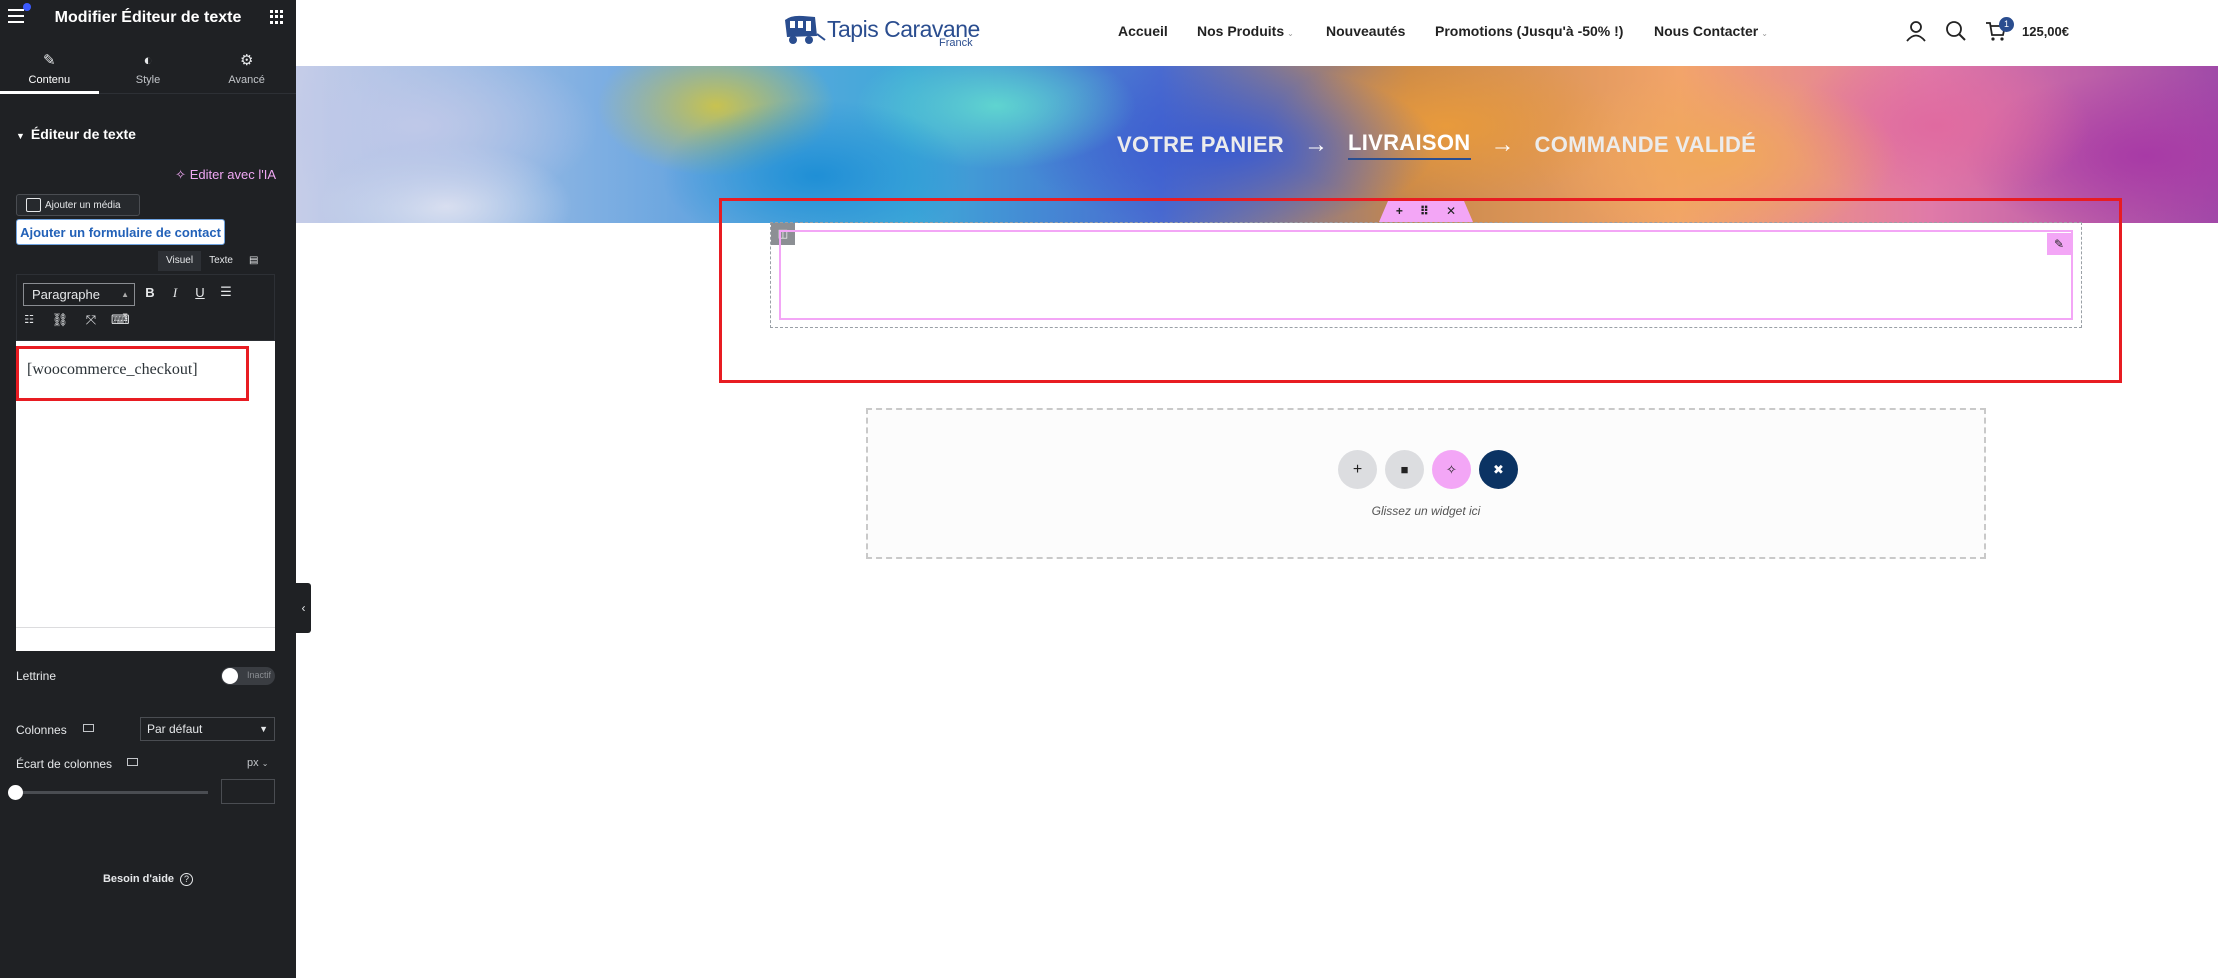  Describe the element at coordinates (1706, 31) in the screenshot. I see `nav-label: Nous Contacter` at that location.